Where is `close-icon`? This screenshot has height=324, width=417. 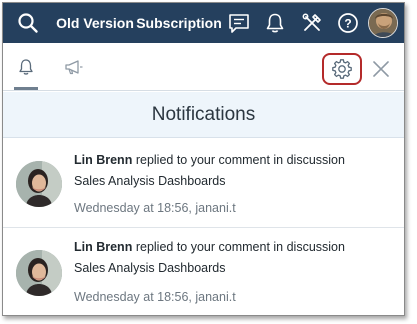
close-icon is located at coordinates (381, 69).